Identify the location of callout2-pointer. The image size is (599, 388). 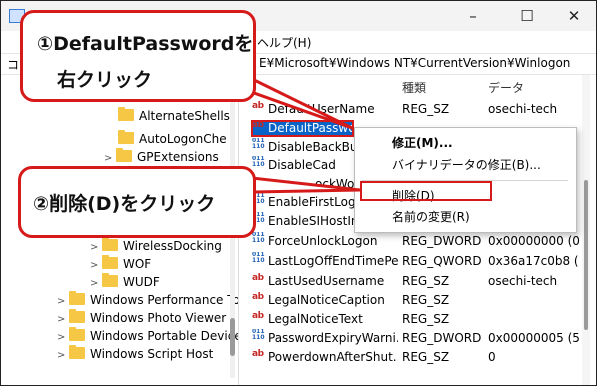
(306, 185).